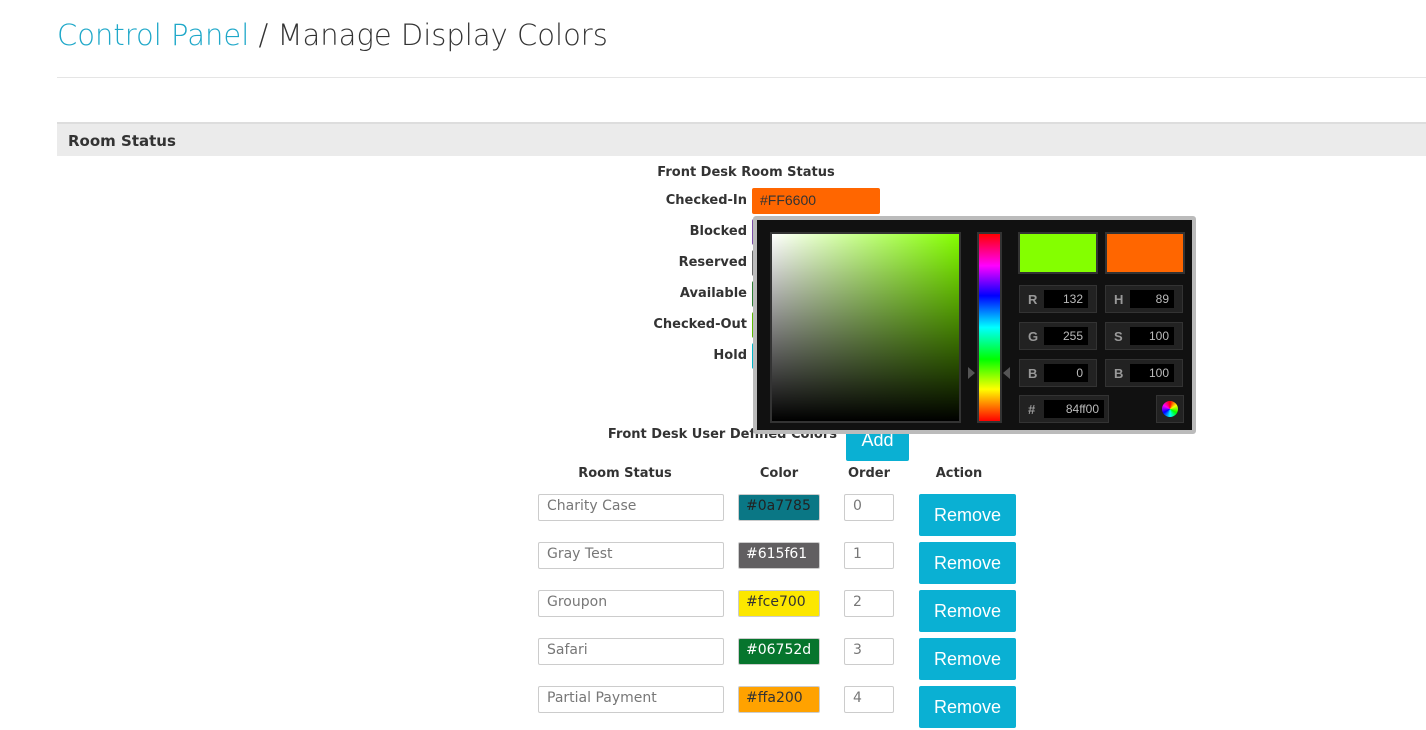 The height and width of the screenshot is (730, 1426). Describe the element at coordinates (1058, 299) in the screenshot. I see `picker-field-r: R 132` at that location.